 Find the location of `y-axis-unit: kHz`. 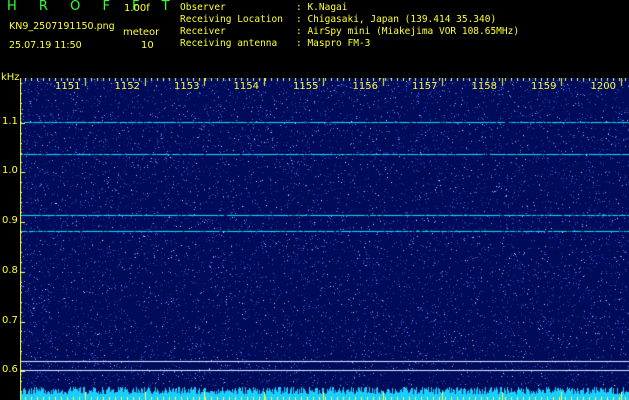

y-axis-unit: kHz is located at coordinates (10, 77).